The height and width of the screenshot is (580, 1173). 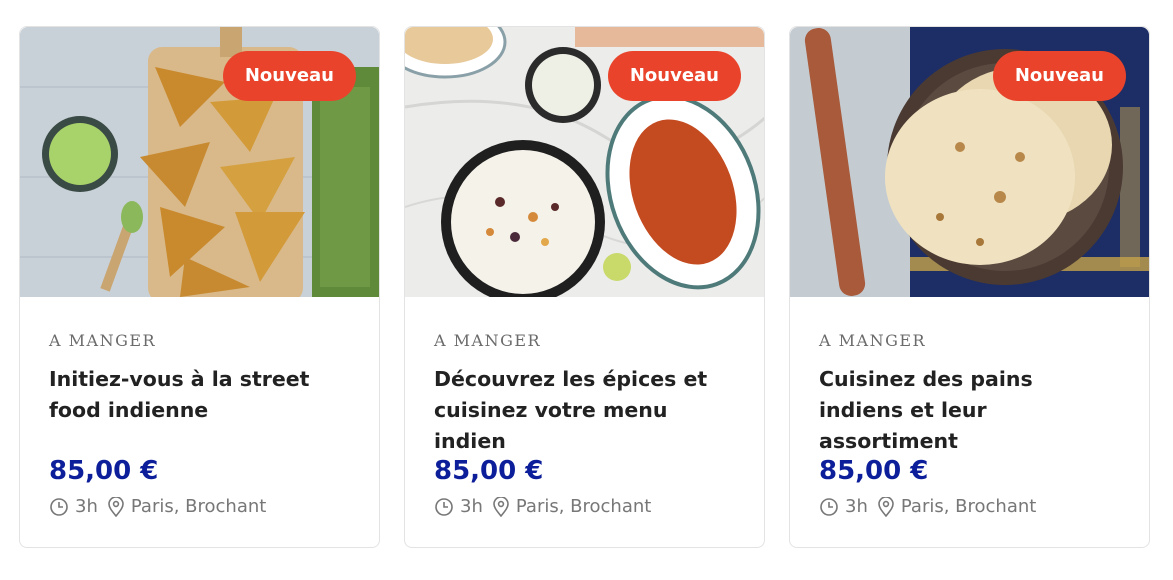 I want to click on card-image-samosas: Nouveau, so click(x=199, y=162).